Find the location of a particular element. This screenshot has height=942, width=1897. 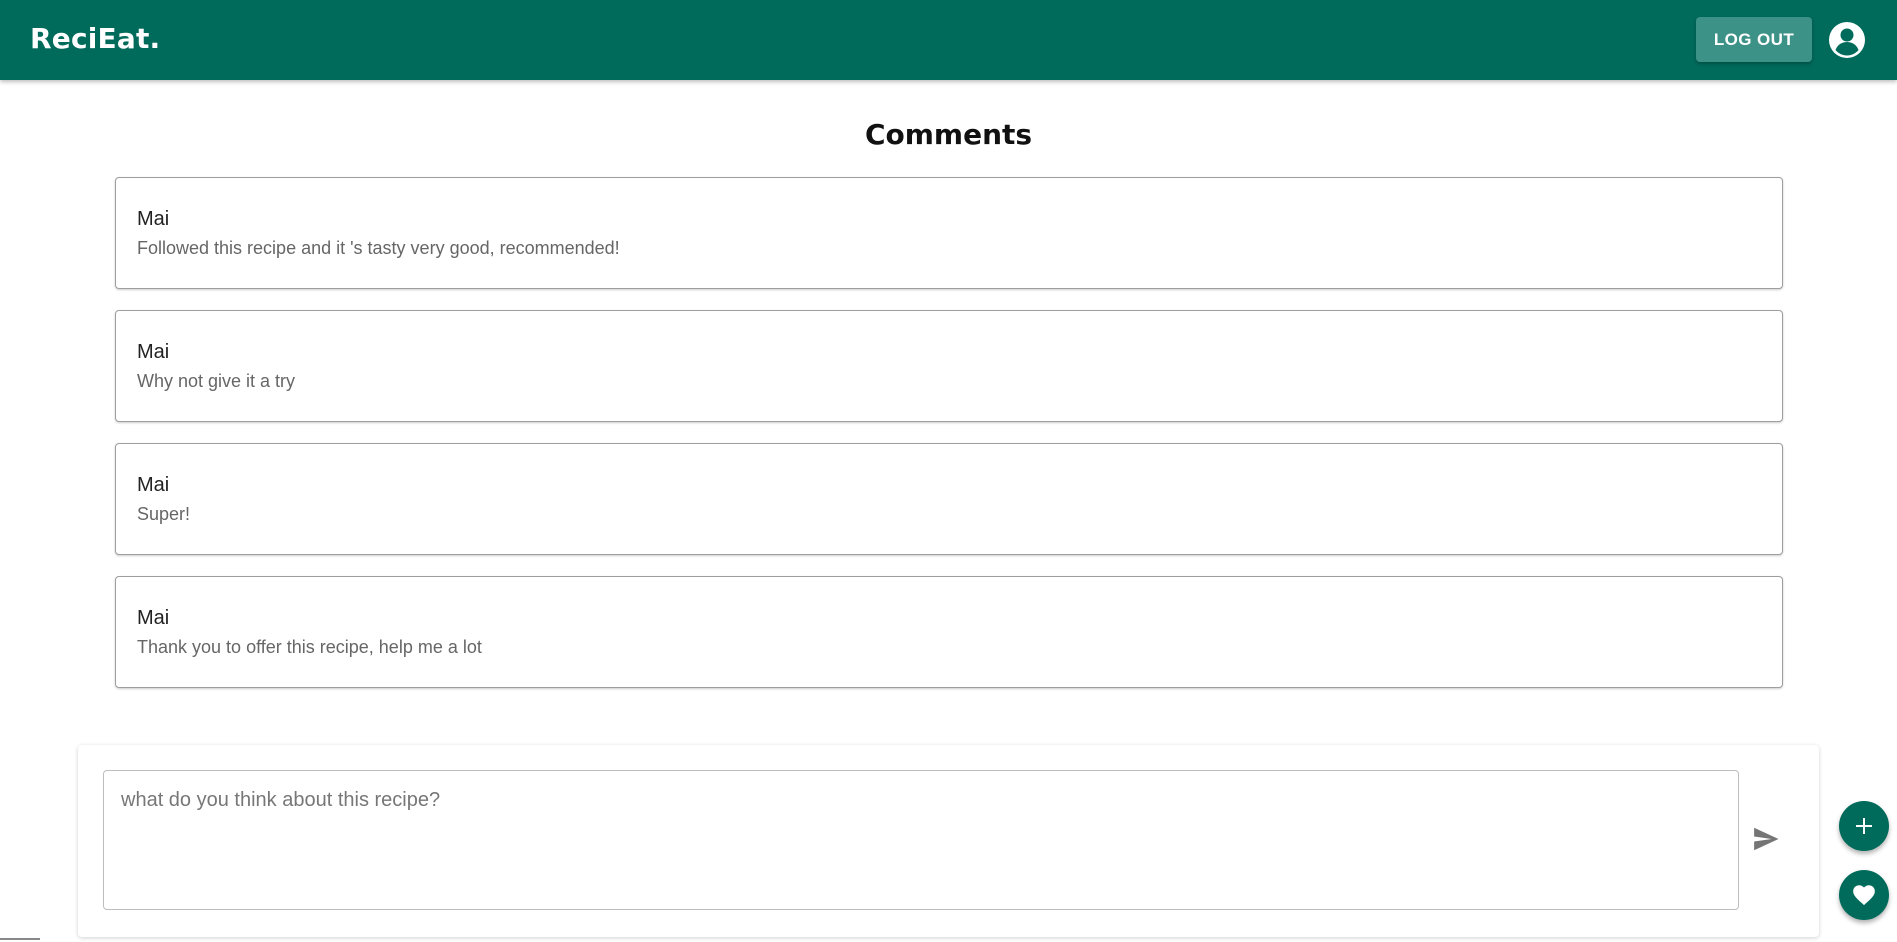

plus-icon is located at coordinates (1864, 826).